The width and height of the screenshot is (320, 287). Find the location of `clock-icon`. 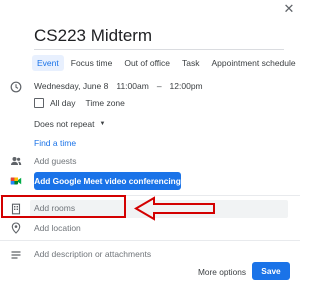

clock-icon is located at coordinates (16, 87).